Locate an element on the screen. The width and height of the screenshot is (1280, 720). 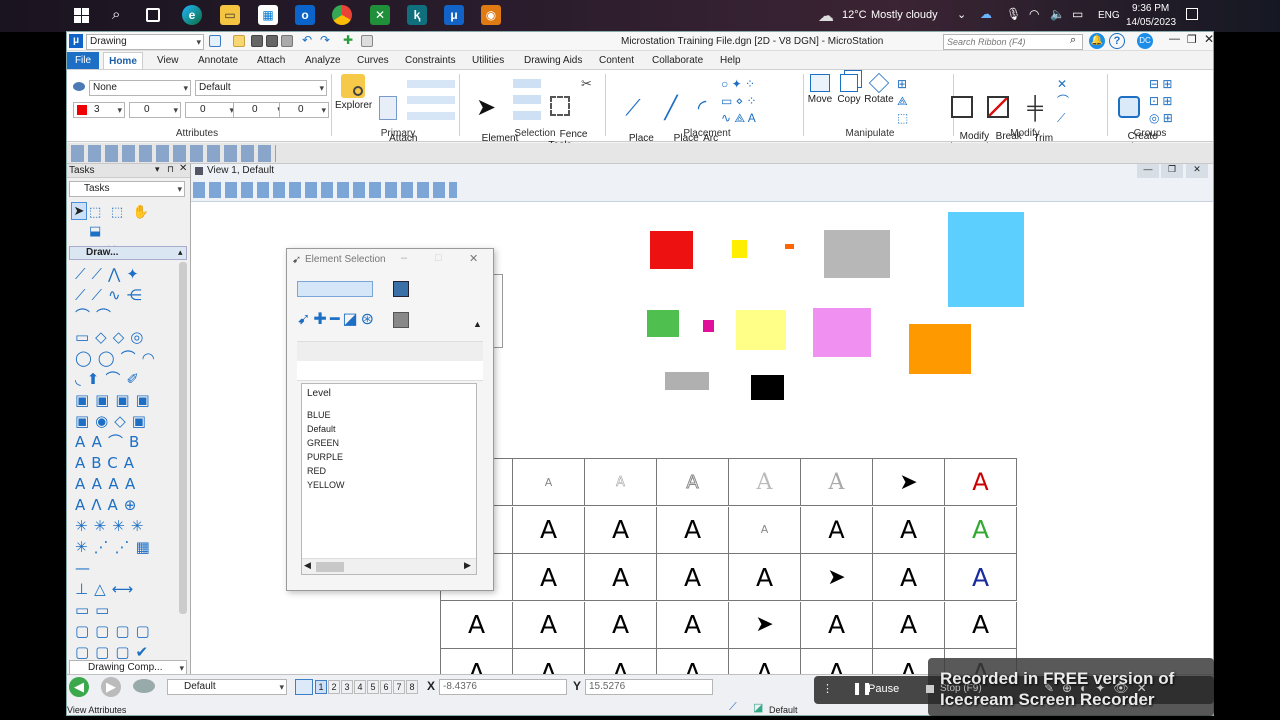
tool-strip-icons is located at coordinates (173, 153).